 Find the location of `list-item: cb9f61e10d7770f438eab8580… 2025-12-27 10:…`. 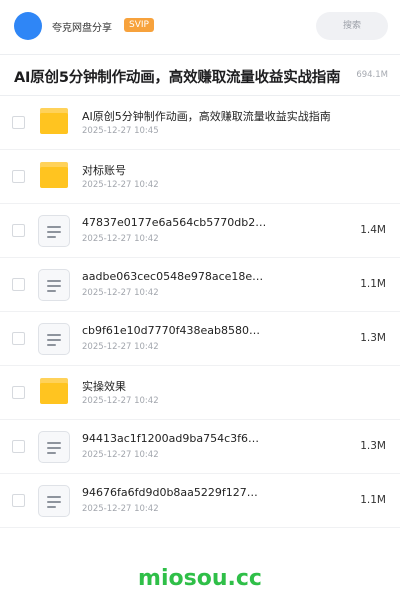

list-item: cb9f61e10d7770f438eab8580… 2025-12-27 10:… is located at coordinates (200, 339).